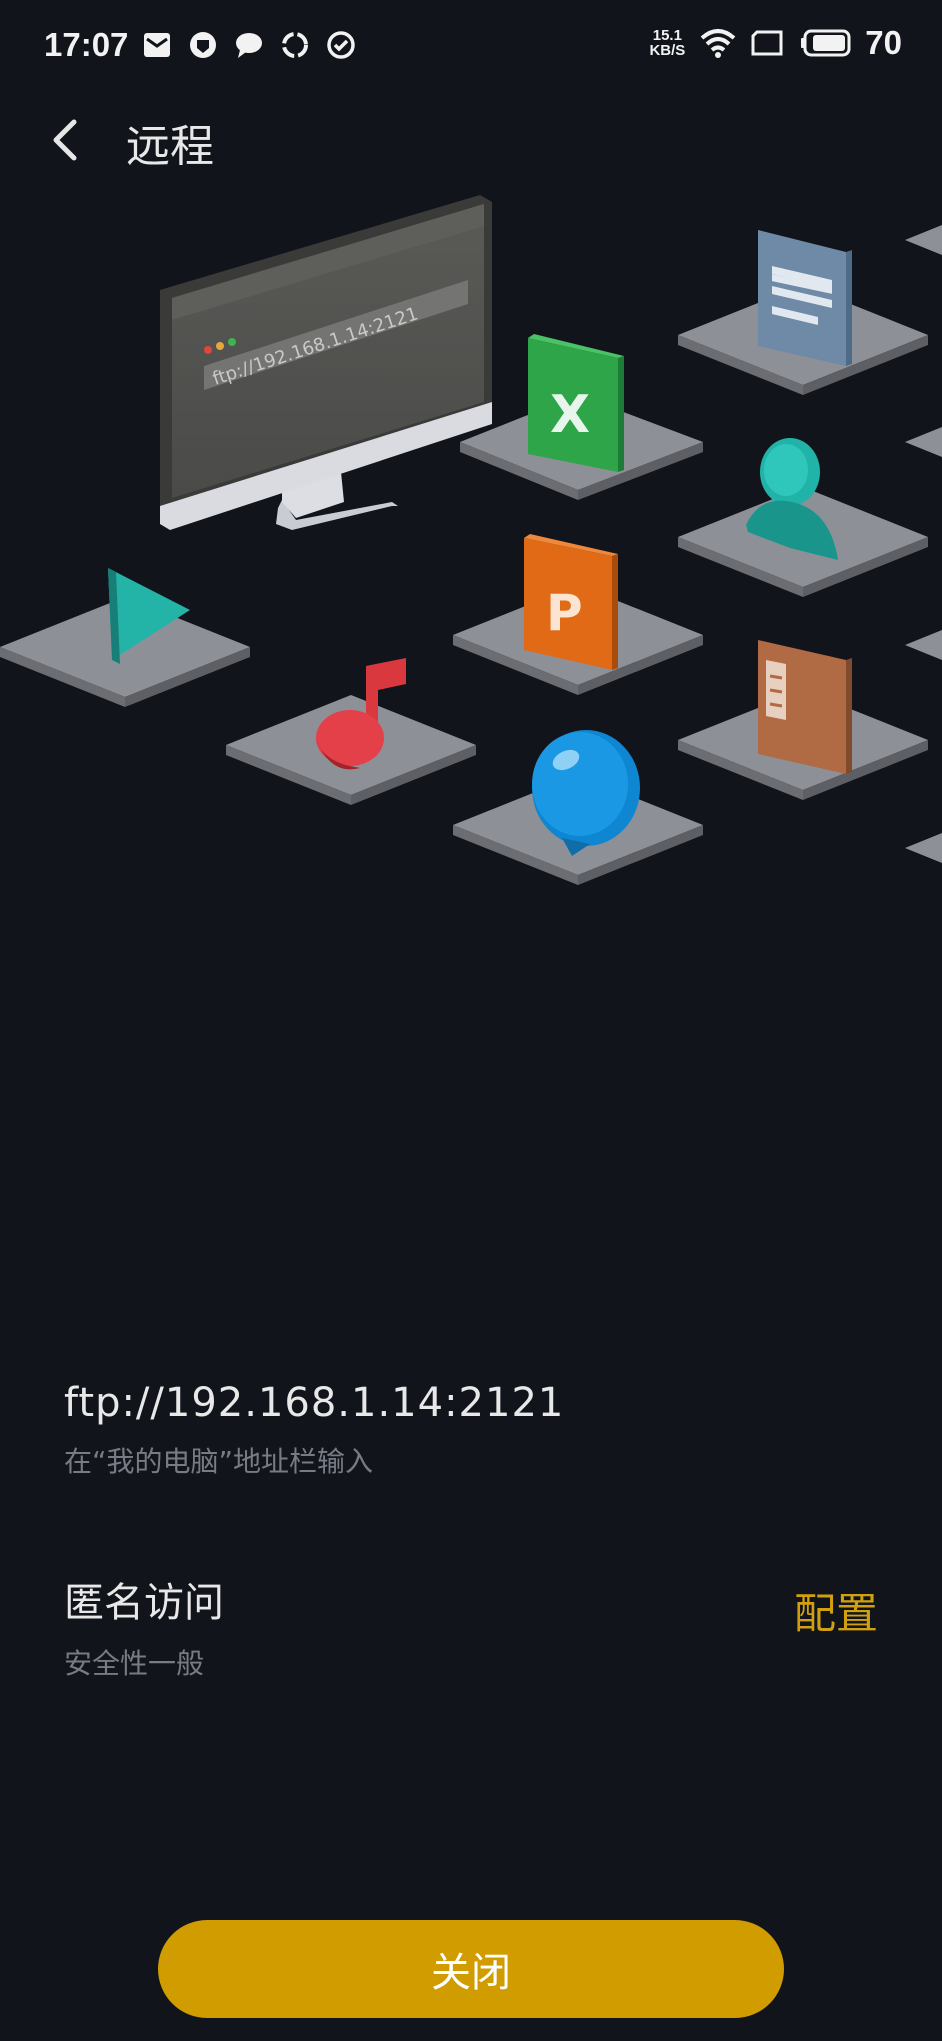 Image resolution: width=942 pixels, height=2041 pixels. Describe the element at coordinates (826, 43) in the screenshot. I see `battery-icon` at that location.